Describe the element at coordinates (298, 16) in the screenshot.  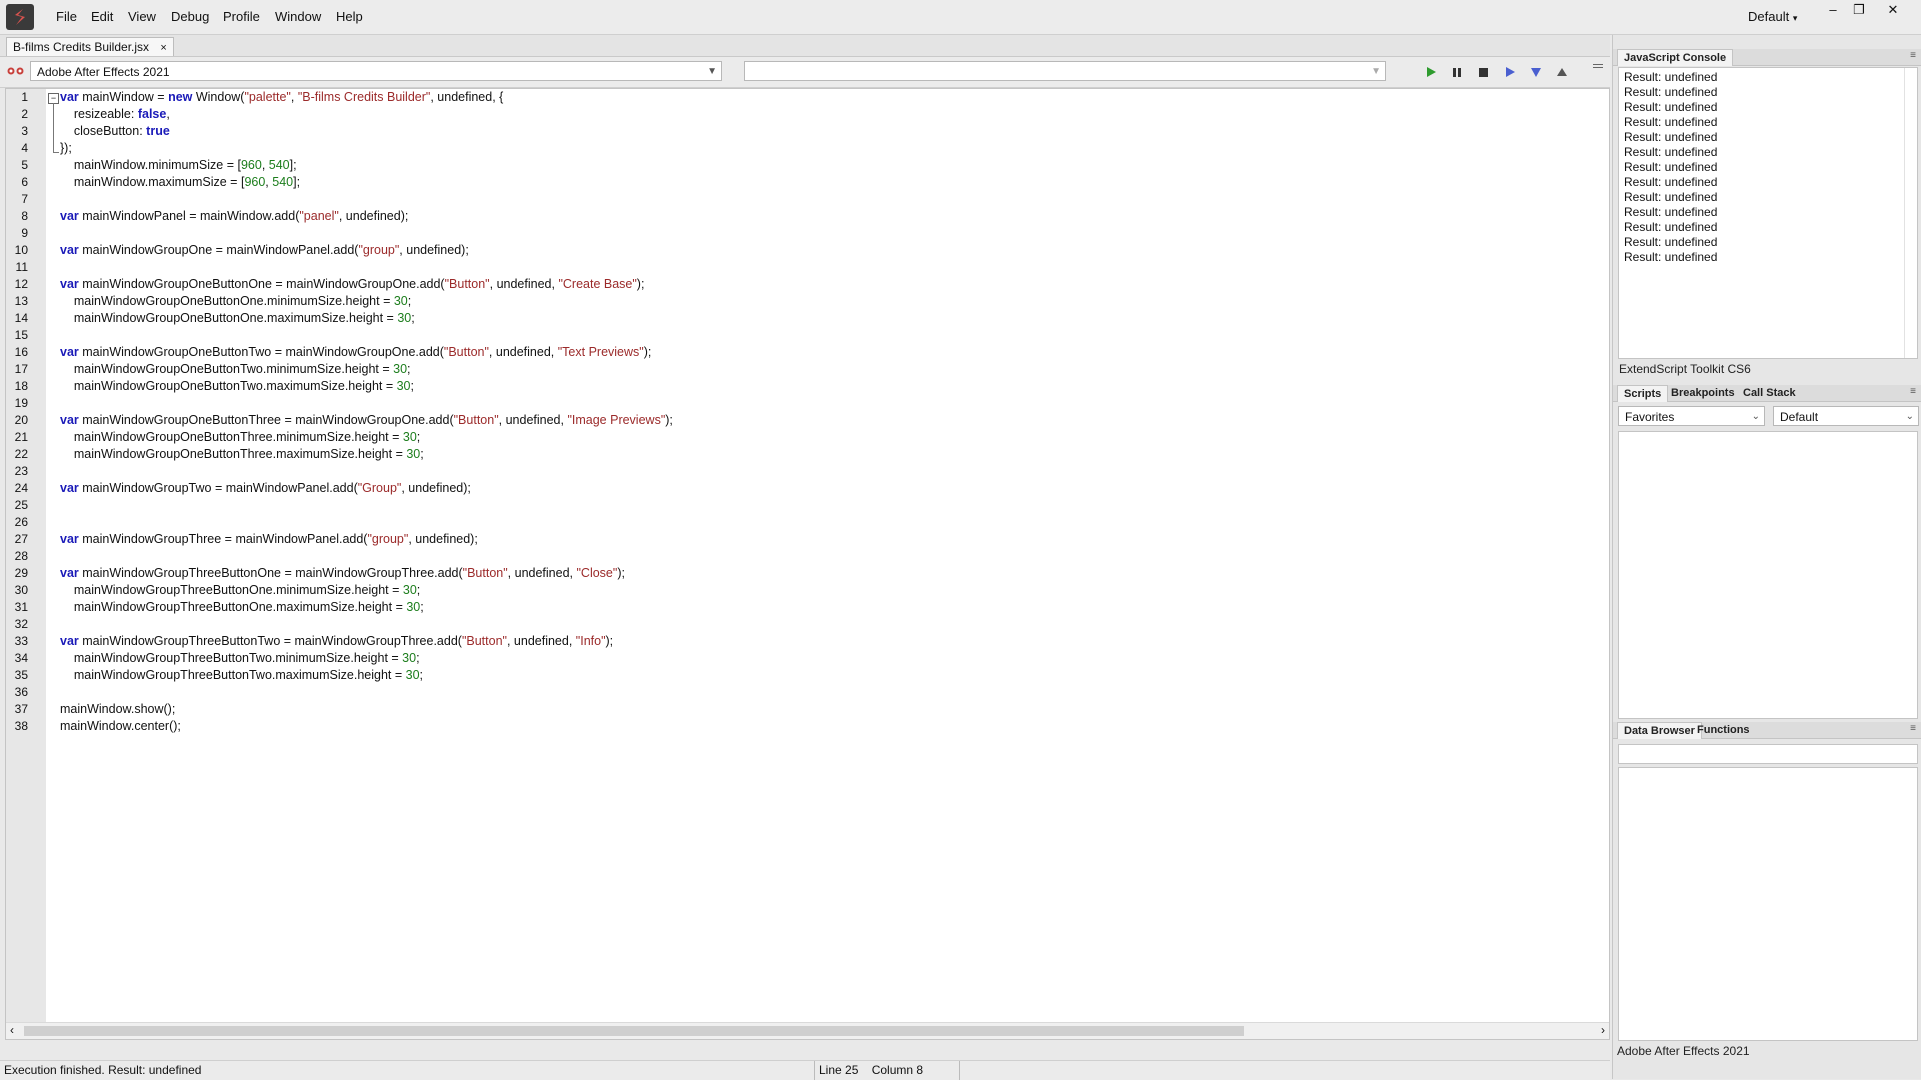
I see `menu-window: Window` at that location.